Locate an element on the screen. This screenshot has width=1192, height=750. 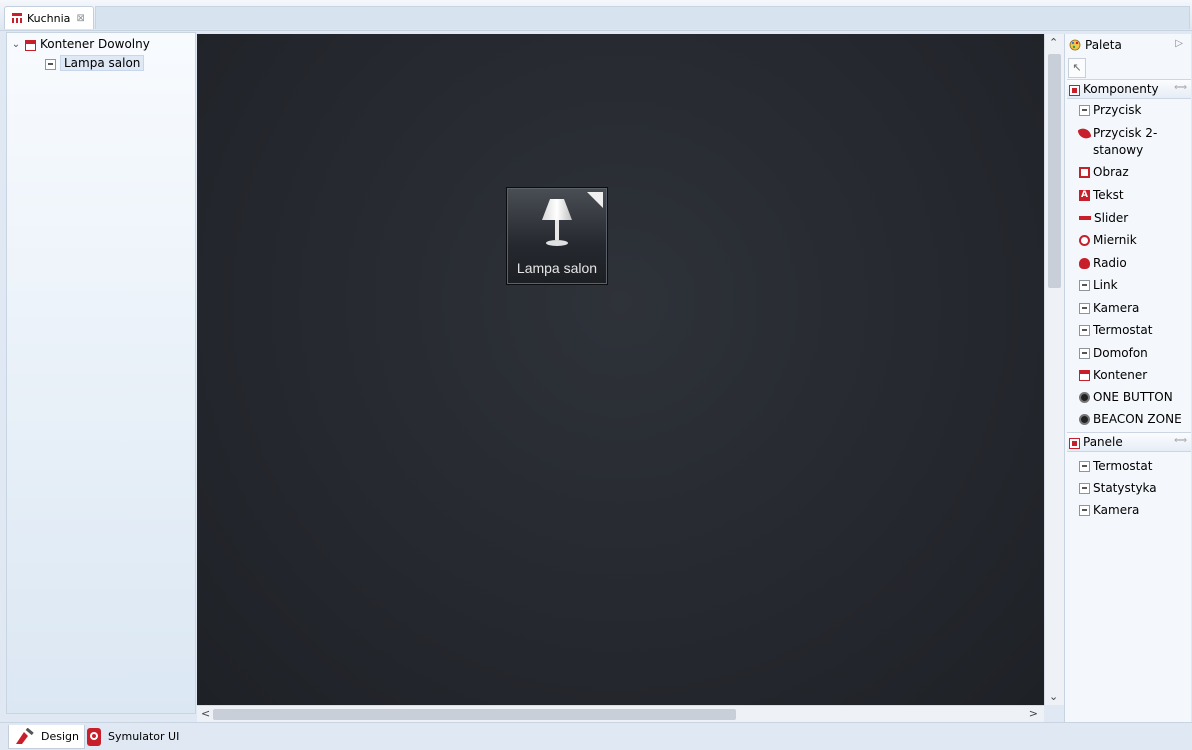
editor-tab-title: Kuchnia is located at coordinates (49, 18).